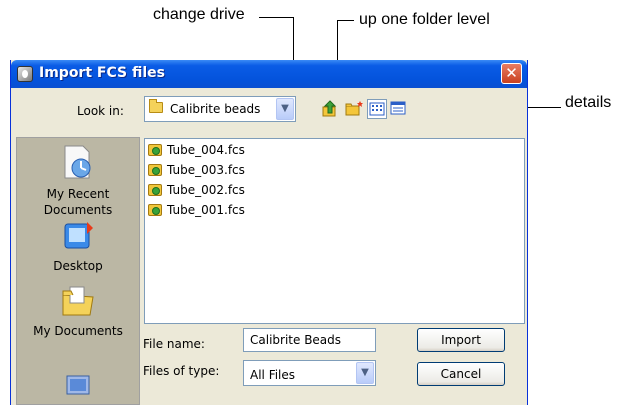 This screenshot has height=405, width=618. Describe the element at coordinates (100, 111) in the screenshot. I see `look-in-label: Look in:` at that location.